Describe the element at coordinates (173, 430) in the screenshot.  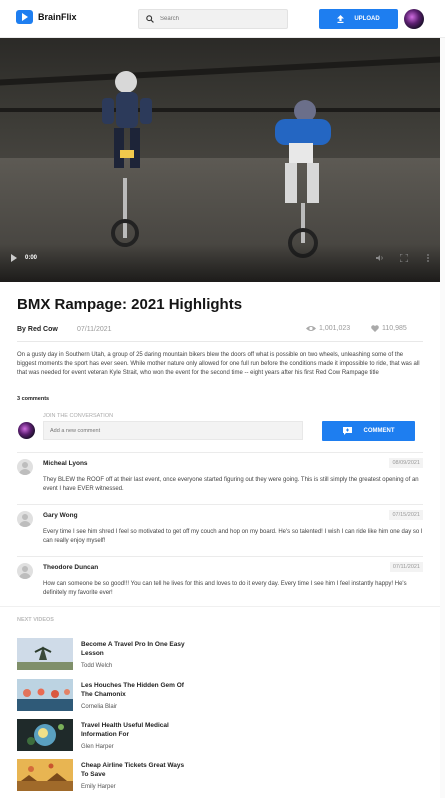
I see `comment-input` at that location.